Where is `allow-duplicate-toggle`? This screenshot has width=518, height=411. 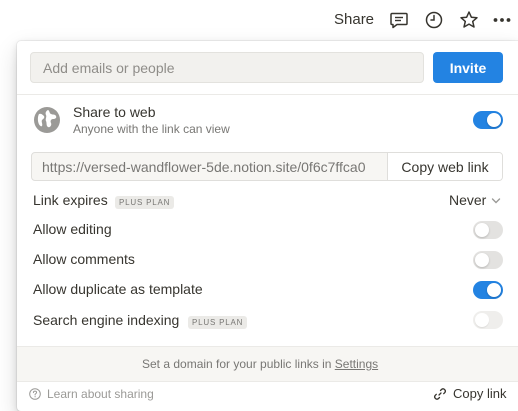
allow-duplicate-toggle is located at coordinates (488, 290).